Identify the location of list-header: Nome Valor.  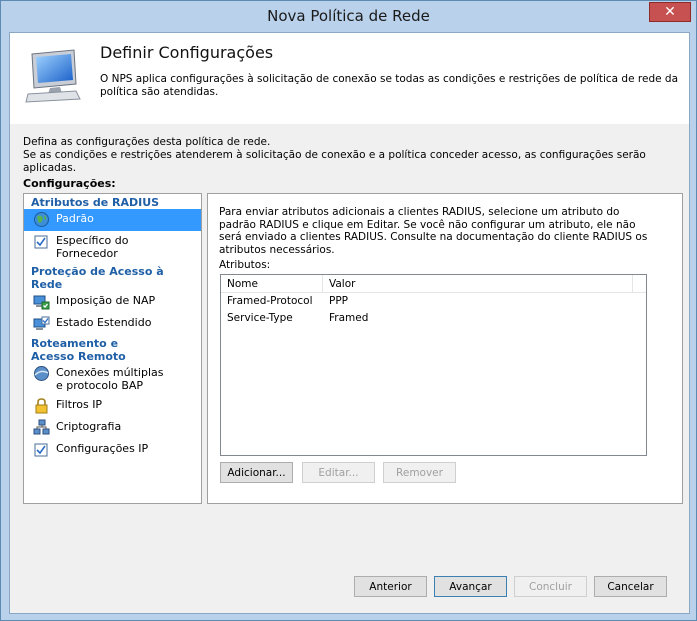
(433, 284).